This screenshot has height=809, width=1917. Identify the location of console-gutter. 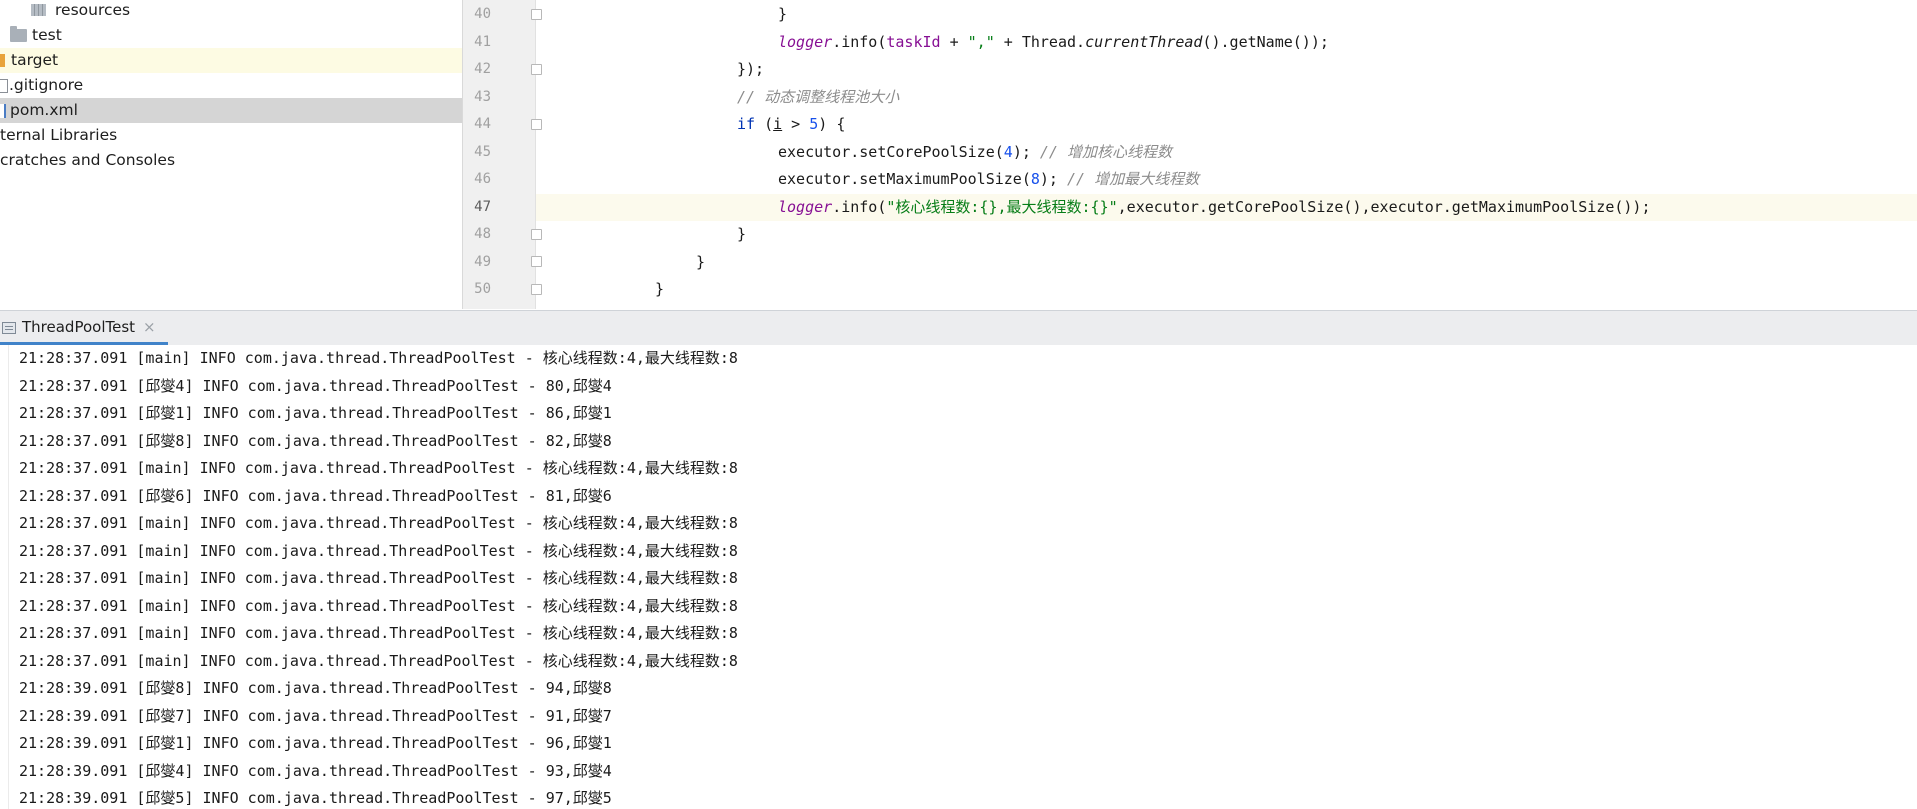
(4, 577).